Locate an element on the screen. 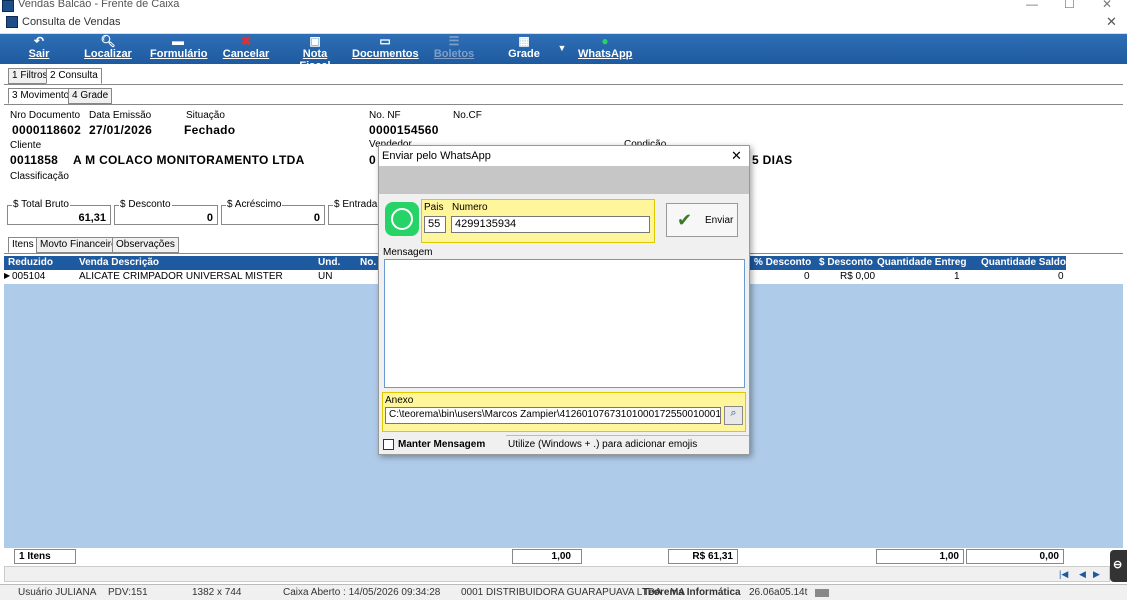  col-reduzido: Reduzido is located at coordinates (30, 262).